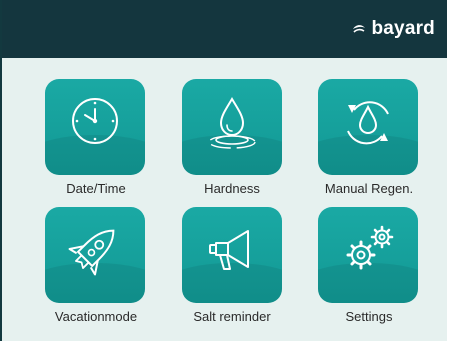  Describe the element at coordinates (369, 188) in the screenshot. I see `manual-regen-label: Manual Regen.` at that location.